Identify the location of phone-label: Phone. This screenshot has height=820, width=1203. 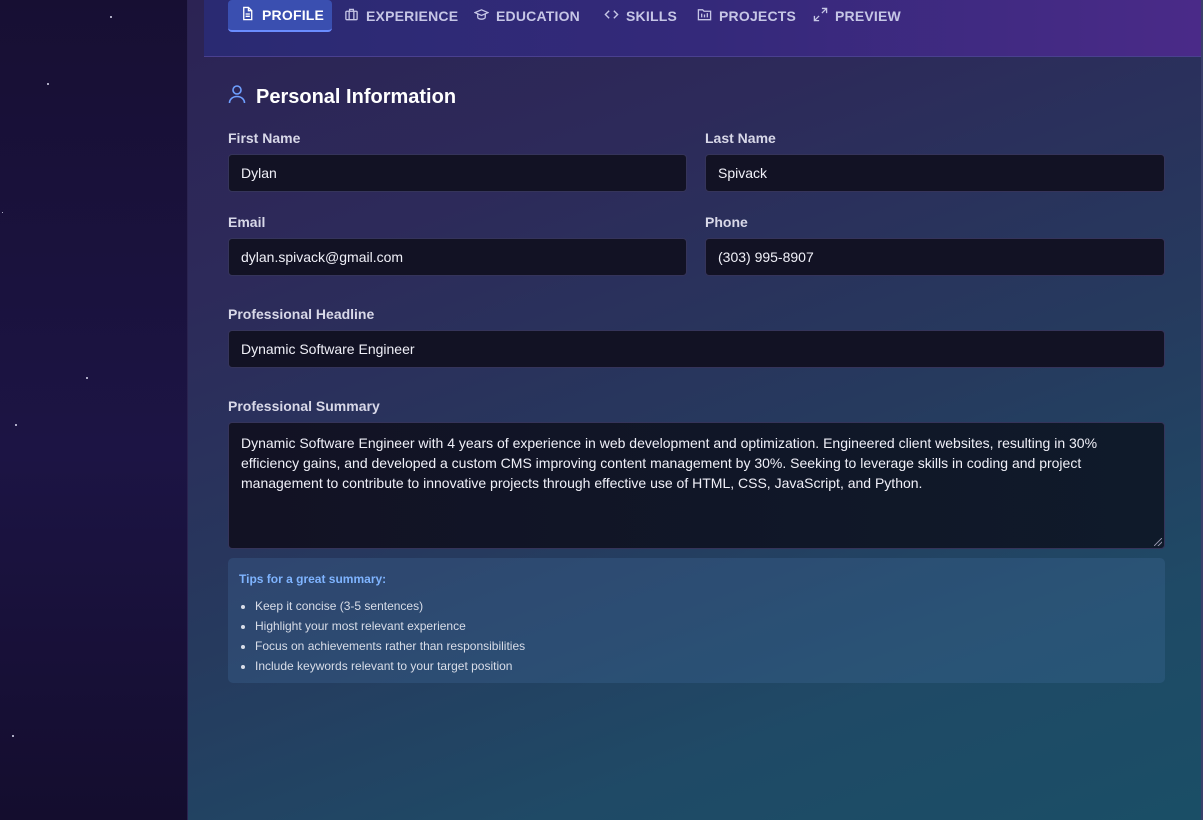
(726, 222).